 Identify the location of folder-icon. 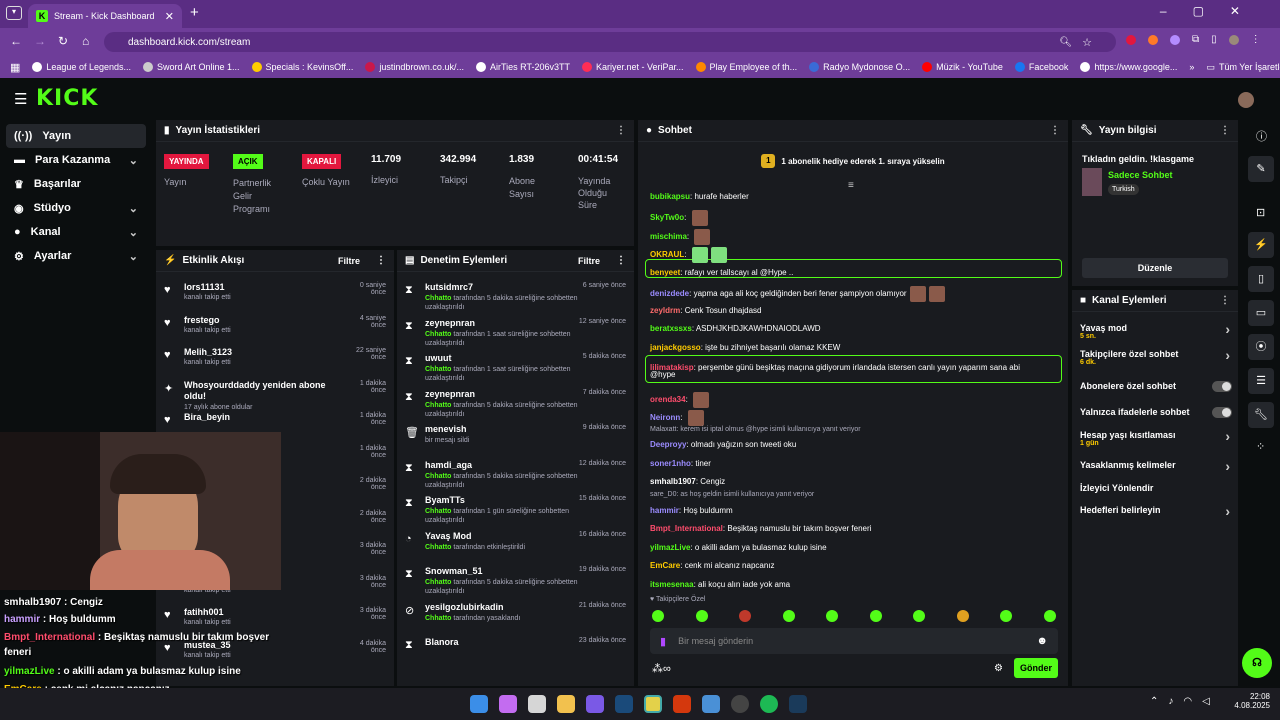
(566, 704).